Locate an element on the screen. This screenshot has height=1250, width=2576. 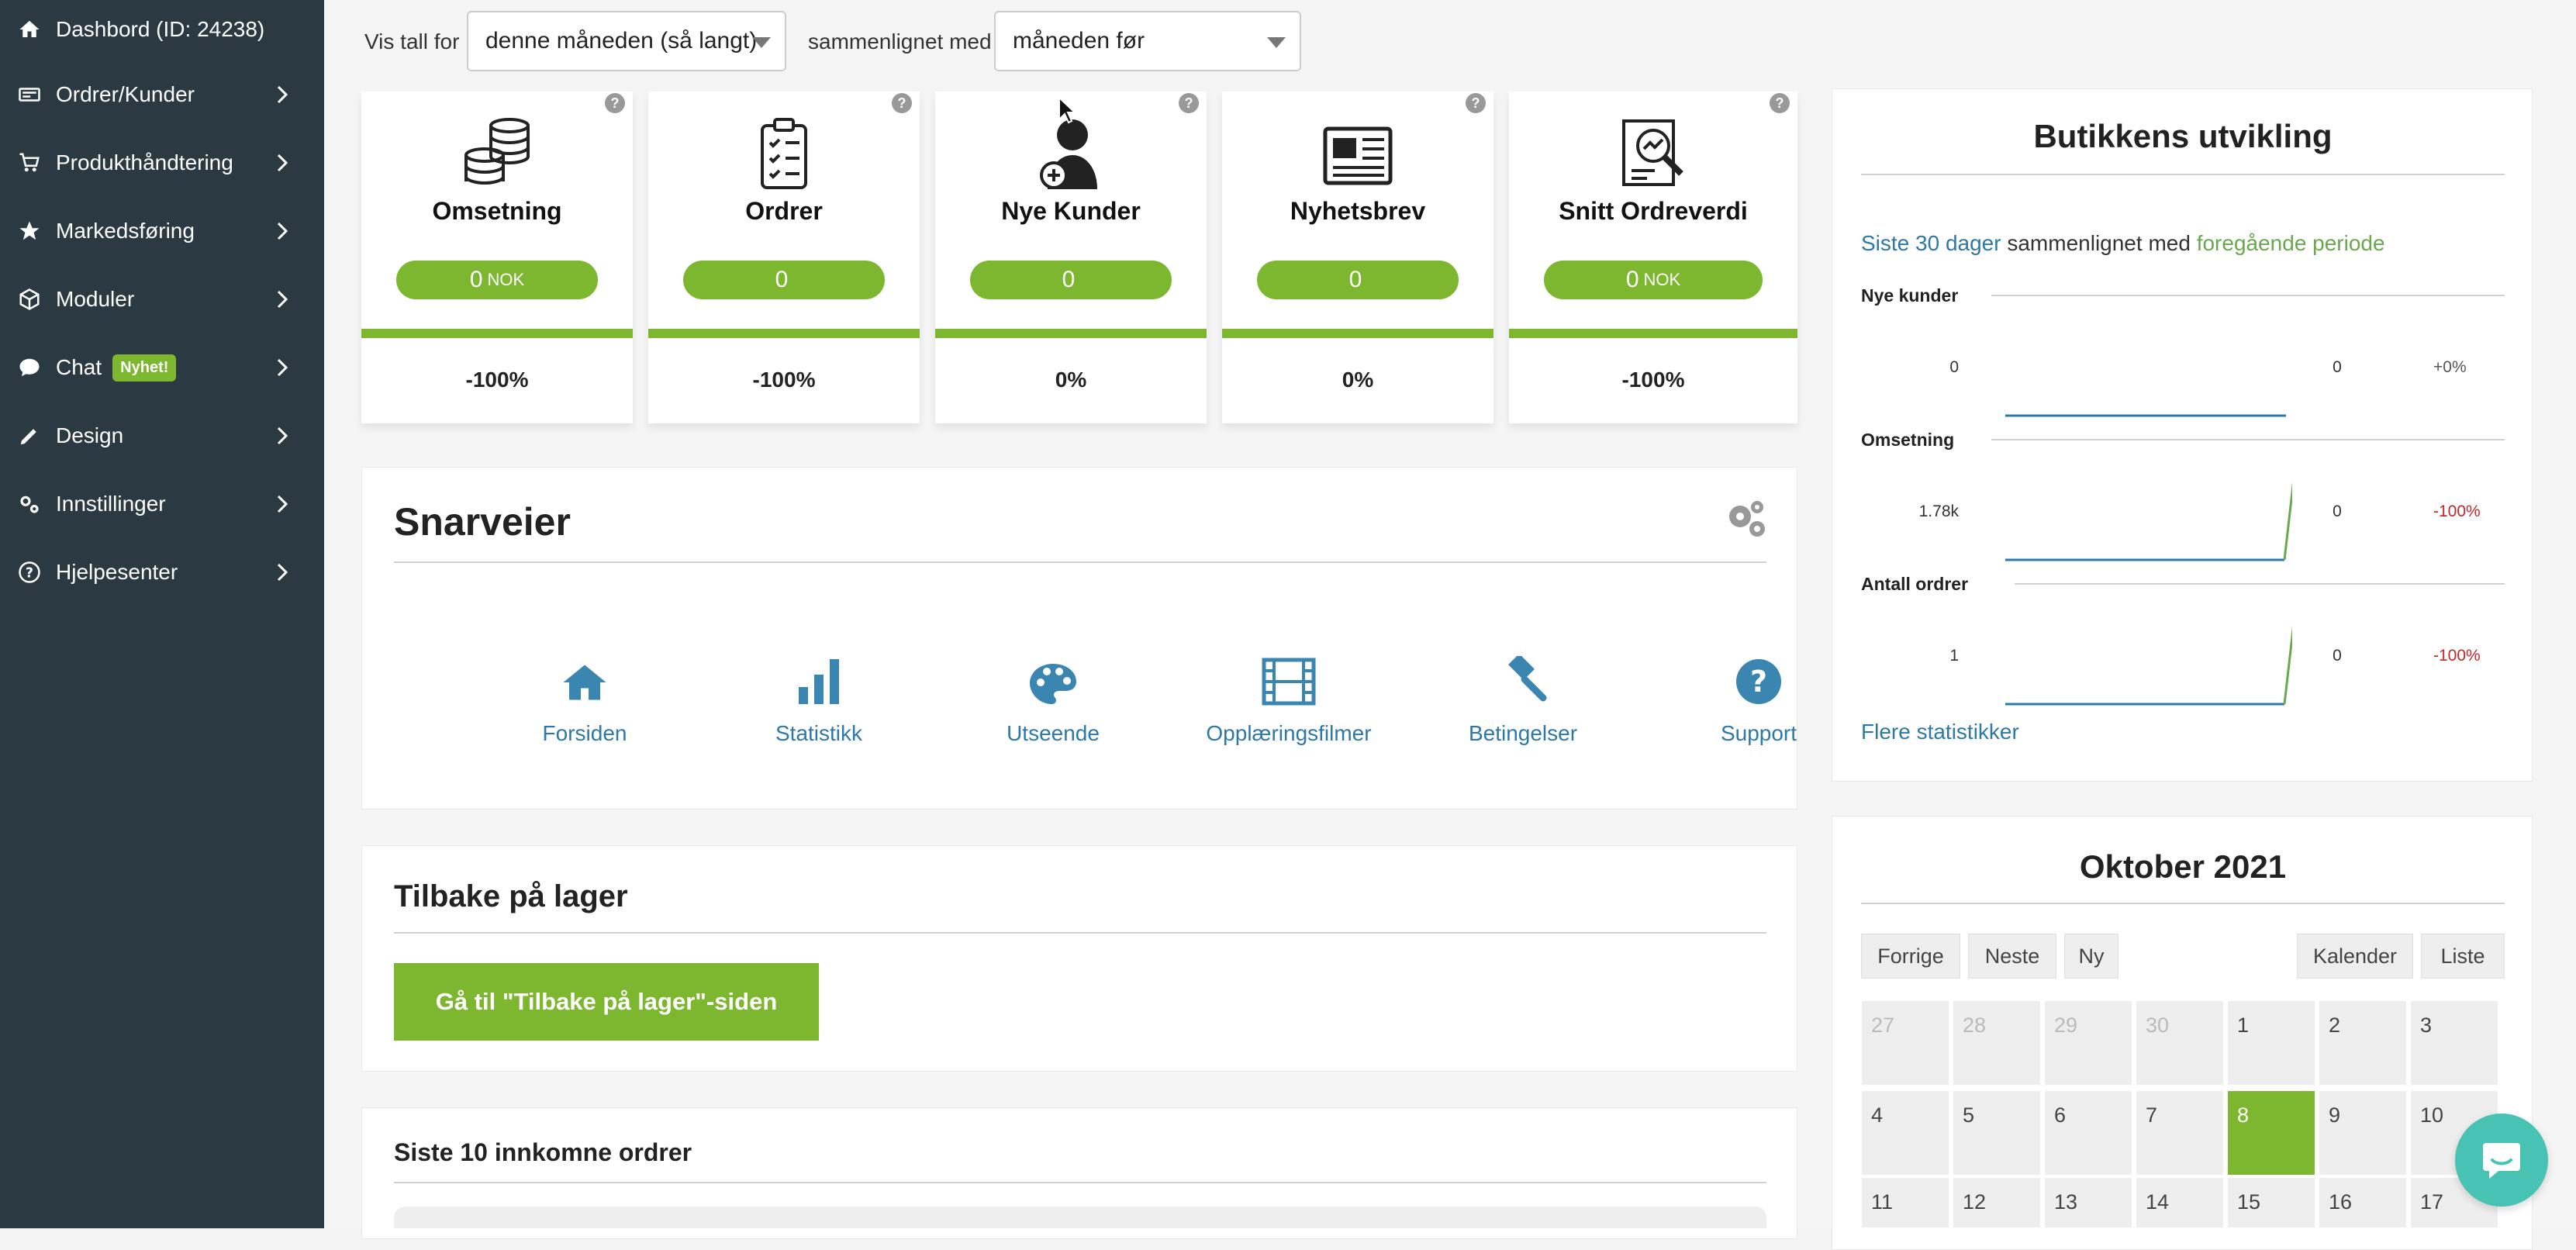
comparison-select-value: måneden før is located at coordinates (1079, 41).